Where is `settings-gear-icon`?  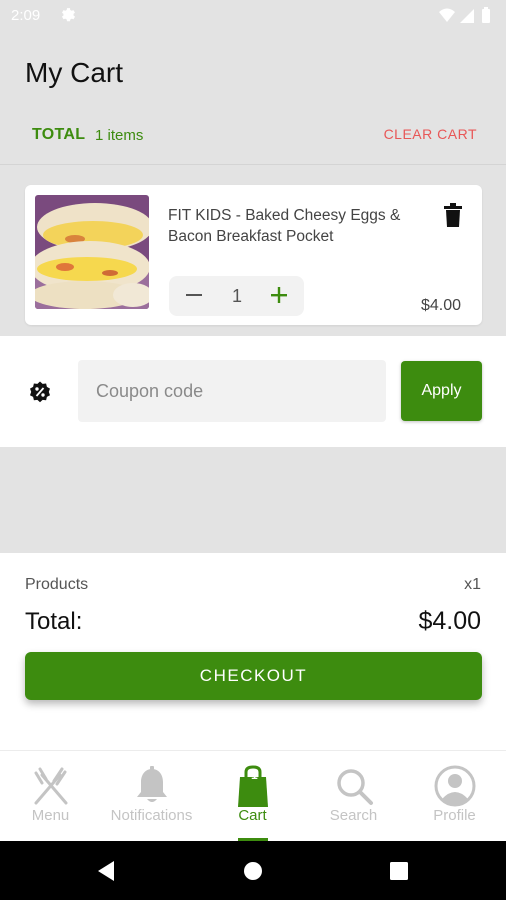
settings-gear-icon is located at coordinates (68, 15).